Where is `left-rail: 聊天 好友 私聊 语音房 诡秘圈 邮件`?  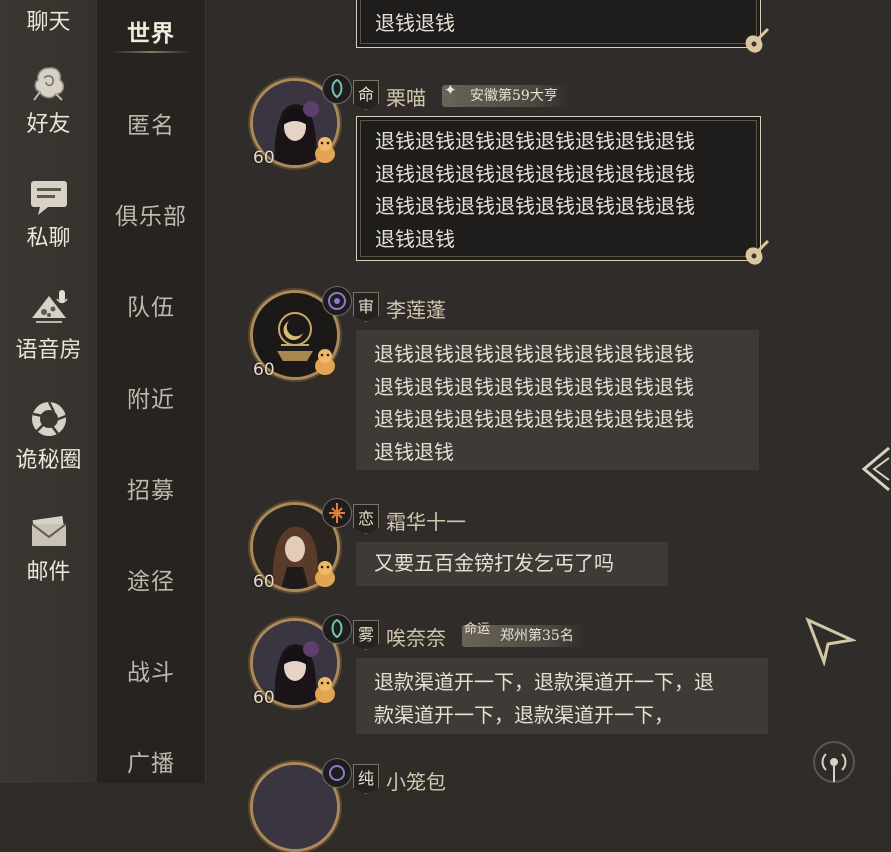 left-rail: 聊天 好友 私聊 语音房 诡秘圈 邮件 is located at coordinates (49, 391).